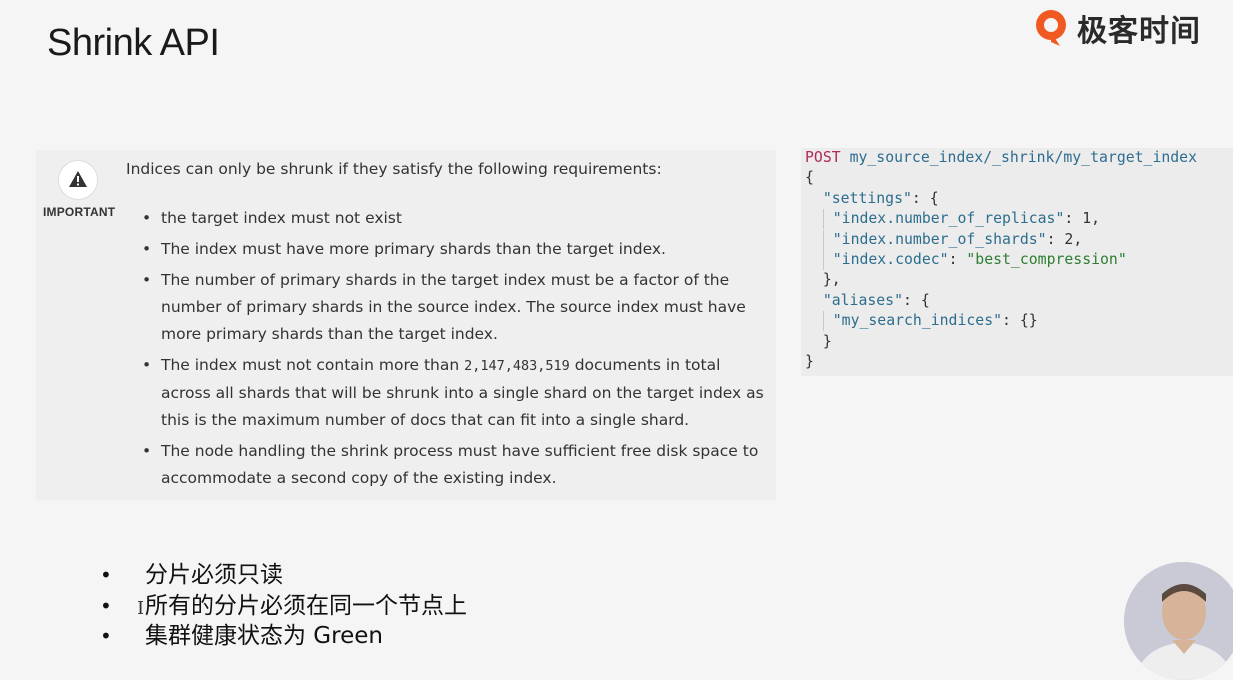 This screenshot has height=680, width=1233. Describe the element at coordinates (939, 239) in the screenshot. I see `code-shards-key: "index.number_of_shards"` at that location.